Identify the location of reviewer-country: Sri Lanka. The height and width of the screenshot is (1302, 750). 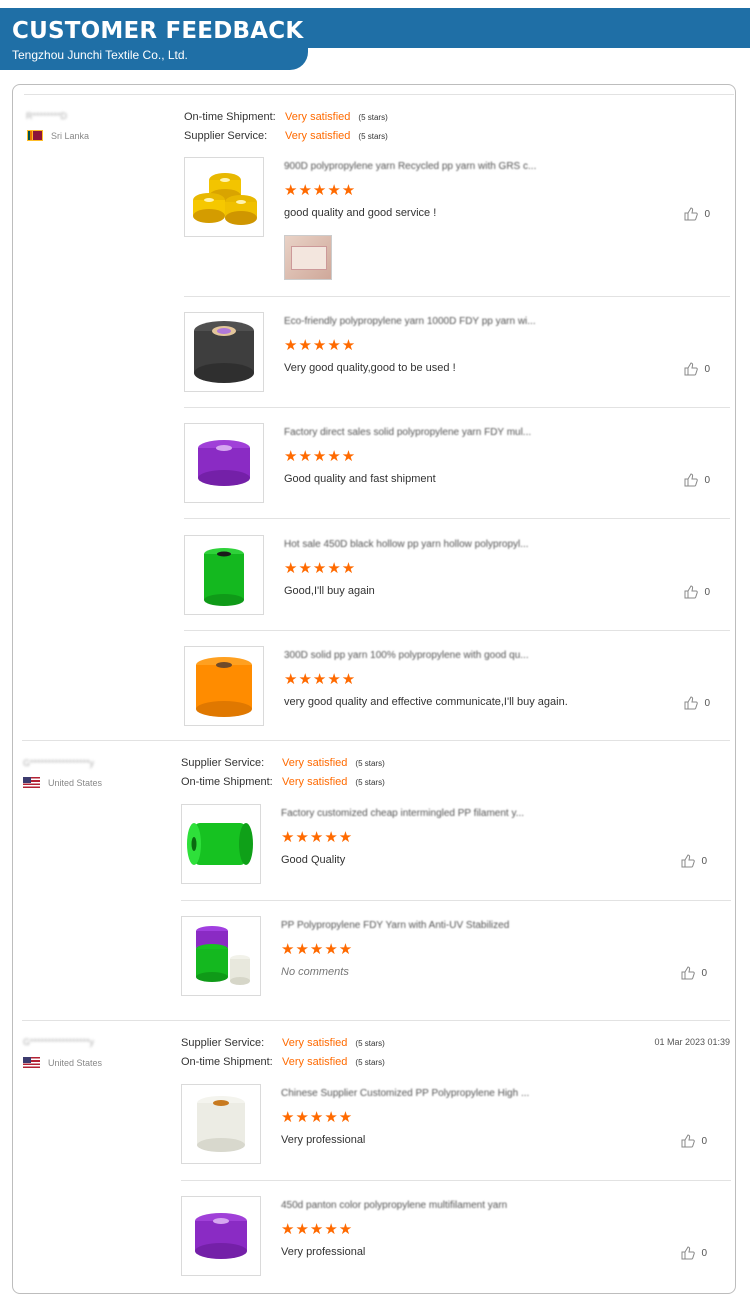
(58, 135).